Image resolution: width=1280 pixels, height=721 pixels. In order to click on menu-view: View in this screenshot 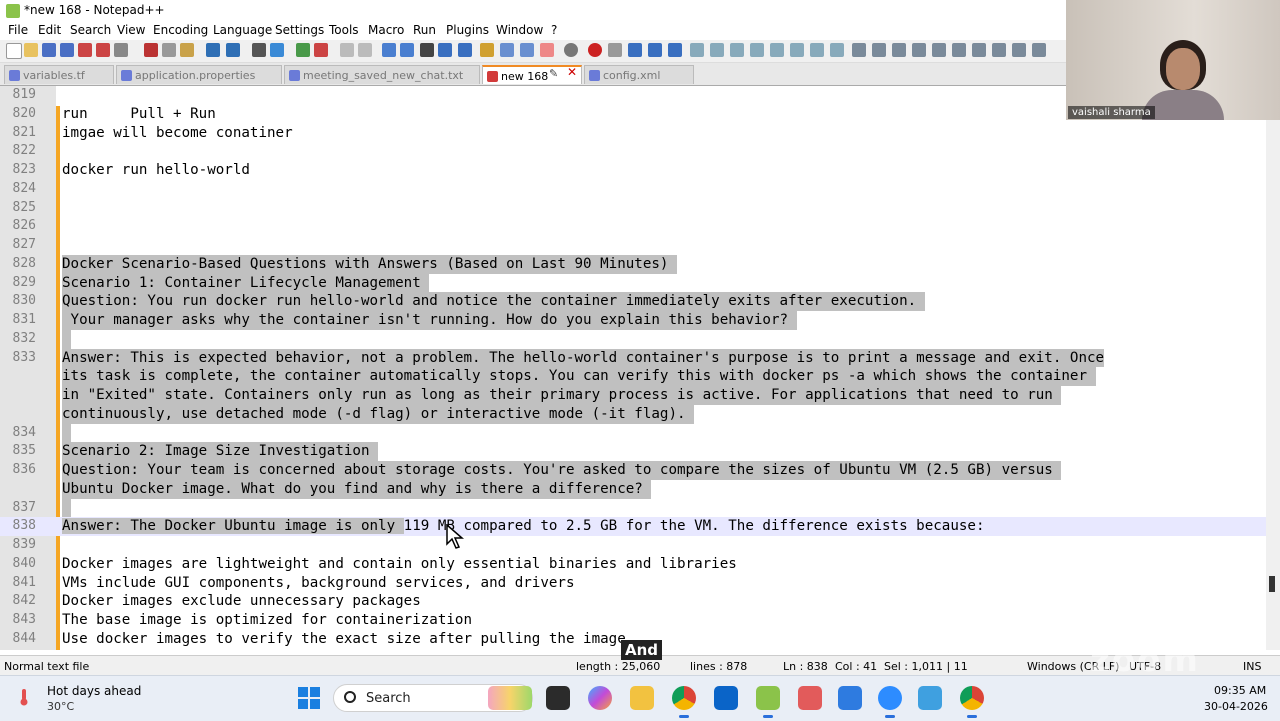, I will do `click(131, 30)`.